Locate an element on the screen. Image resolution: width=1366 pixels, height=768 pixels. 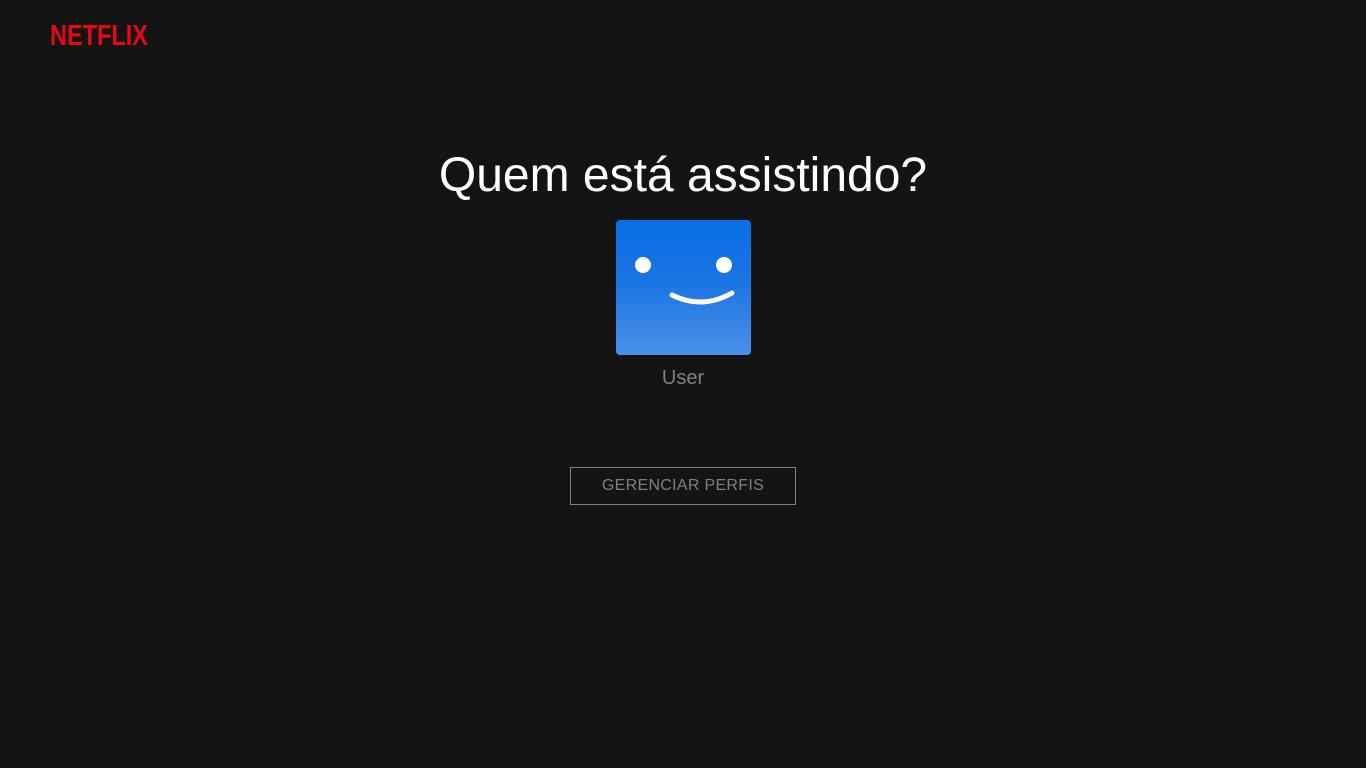
netflix-logo-icon: NETFLIX is located at coordinates (99, 34).